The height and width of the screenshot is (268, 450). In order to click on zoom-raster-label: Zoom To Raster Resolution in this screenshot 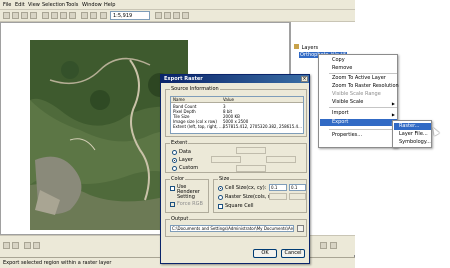, I will do `click(365, 86)`.